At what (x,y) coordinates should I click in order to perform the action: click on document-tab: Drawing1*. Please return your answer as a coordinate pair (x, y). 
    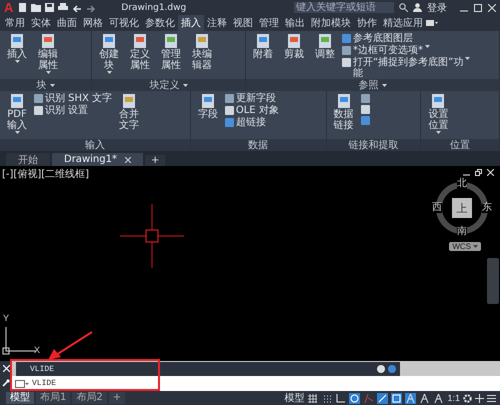
    Looking at the image, I should click on (97, 159).